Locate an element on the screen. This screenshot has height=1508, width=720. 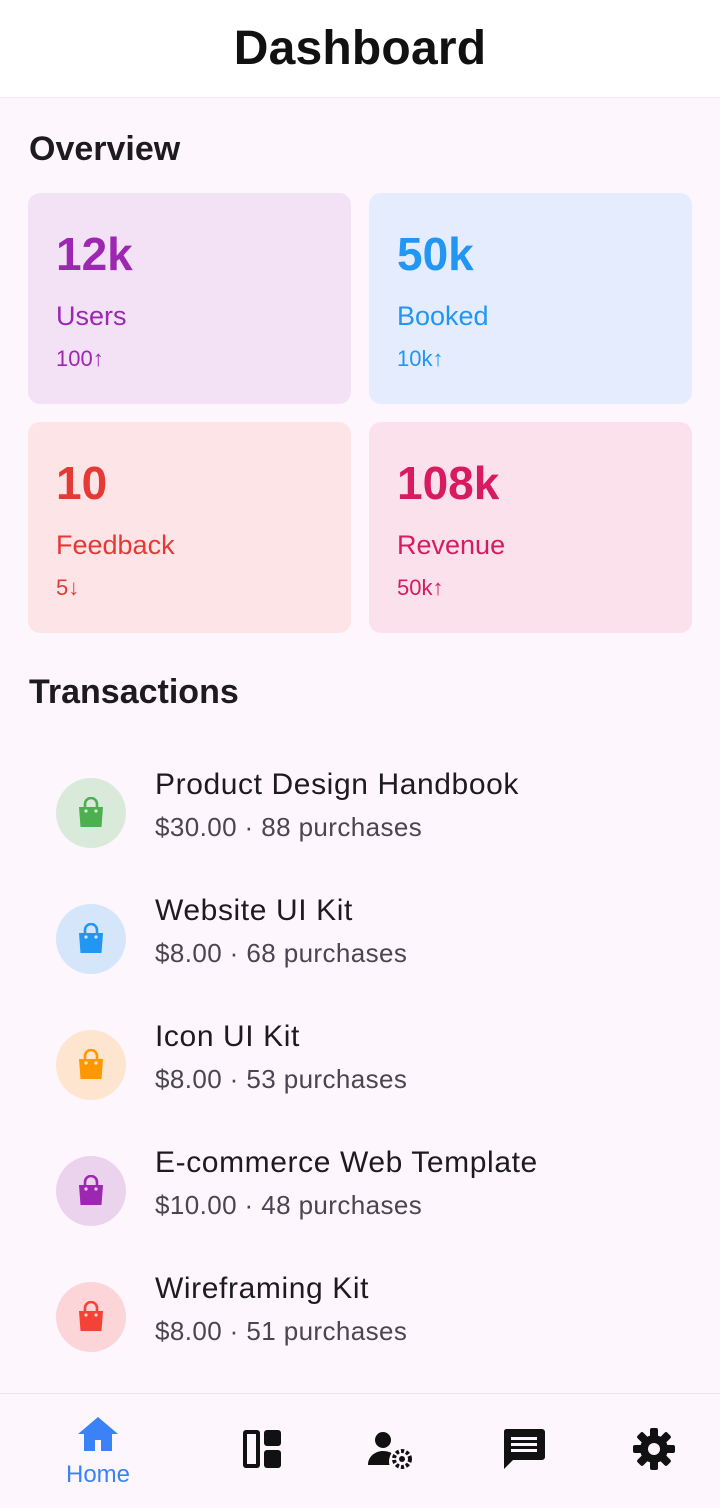
app-bar: Dashboard is located at coordinates (360, 49).